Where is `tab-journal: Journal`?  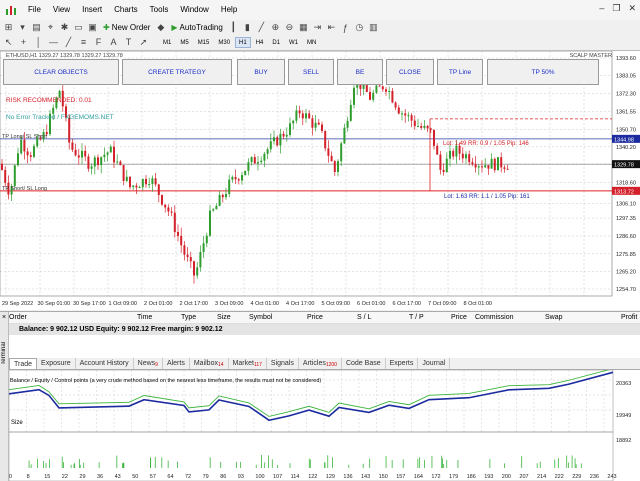
tab-journal: Journal is located at coordinates (434, 363).